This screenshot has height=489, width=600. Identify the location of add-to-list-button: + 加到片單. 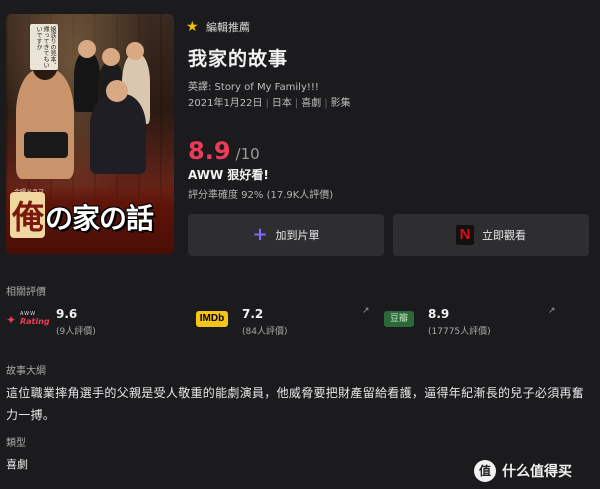
(286, 235).